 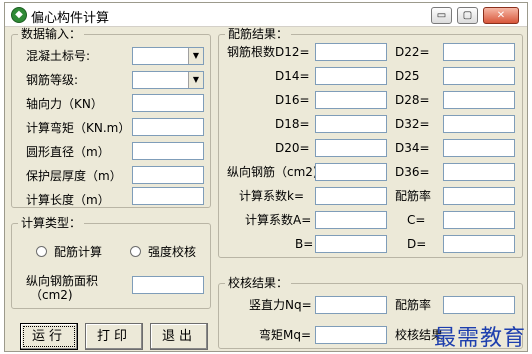 What do you see at coordinates (51, 34) in the screenshot?
I see `data-input-title: 数据输入：` at bounding box center [51, 34].